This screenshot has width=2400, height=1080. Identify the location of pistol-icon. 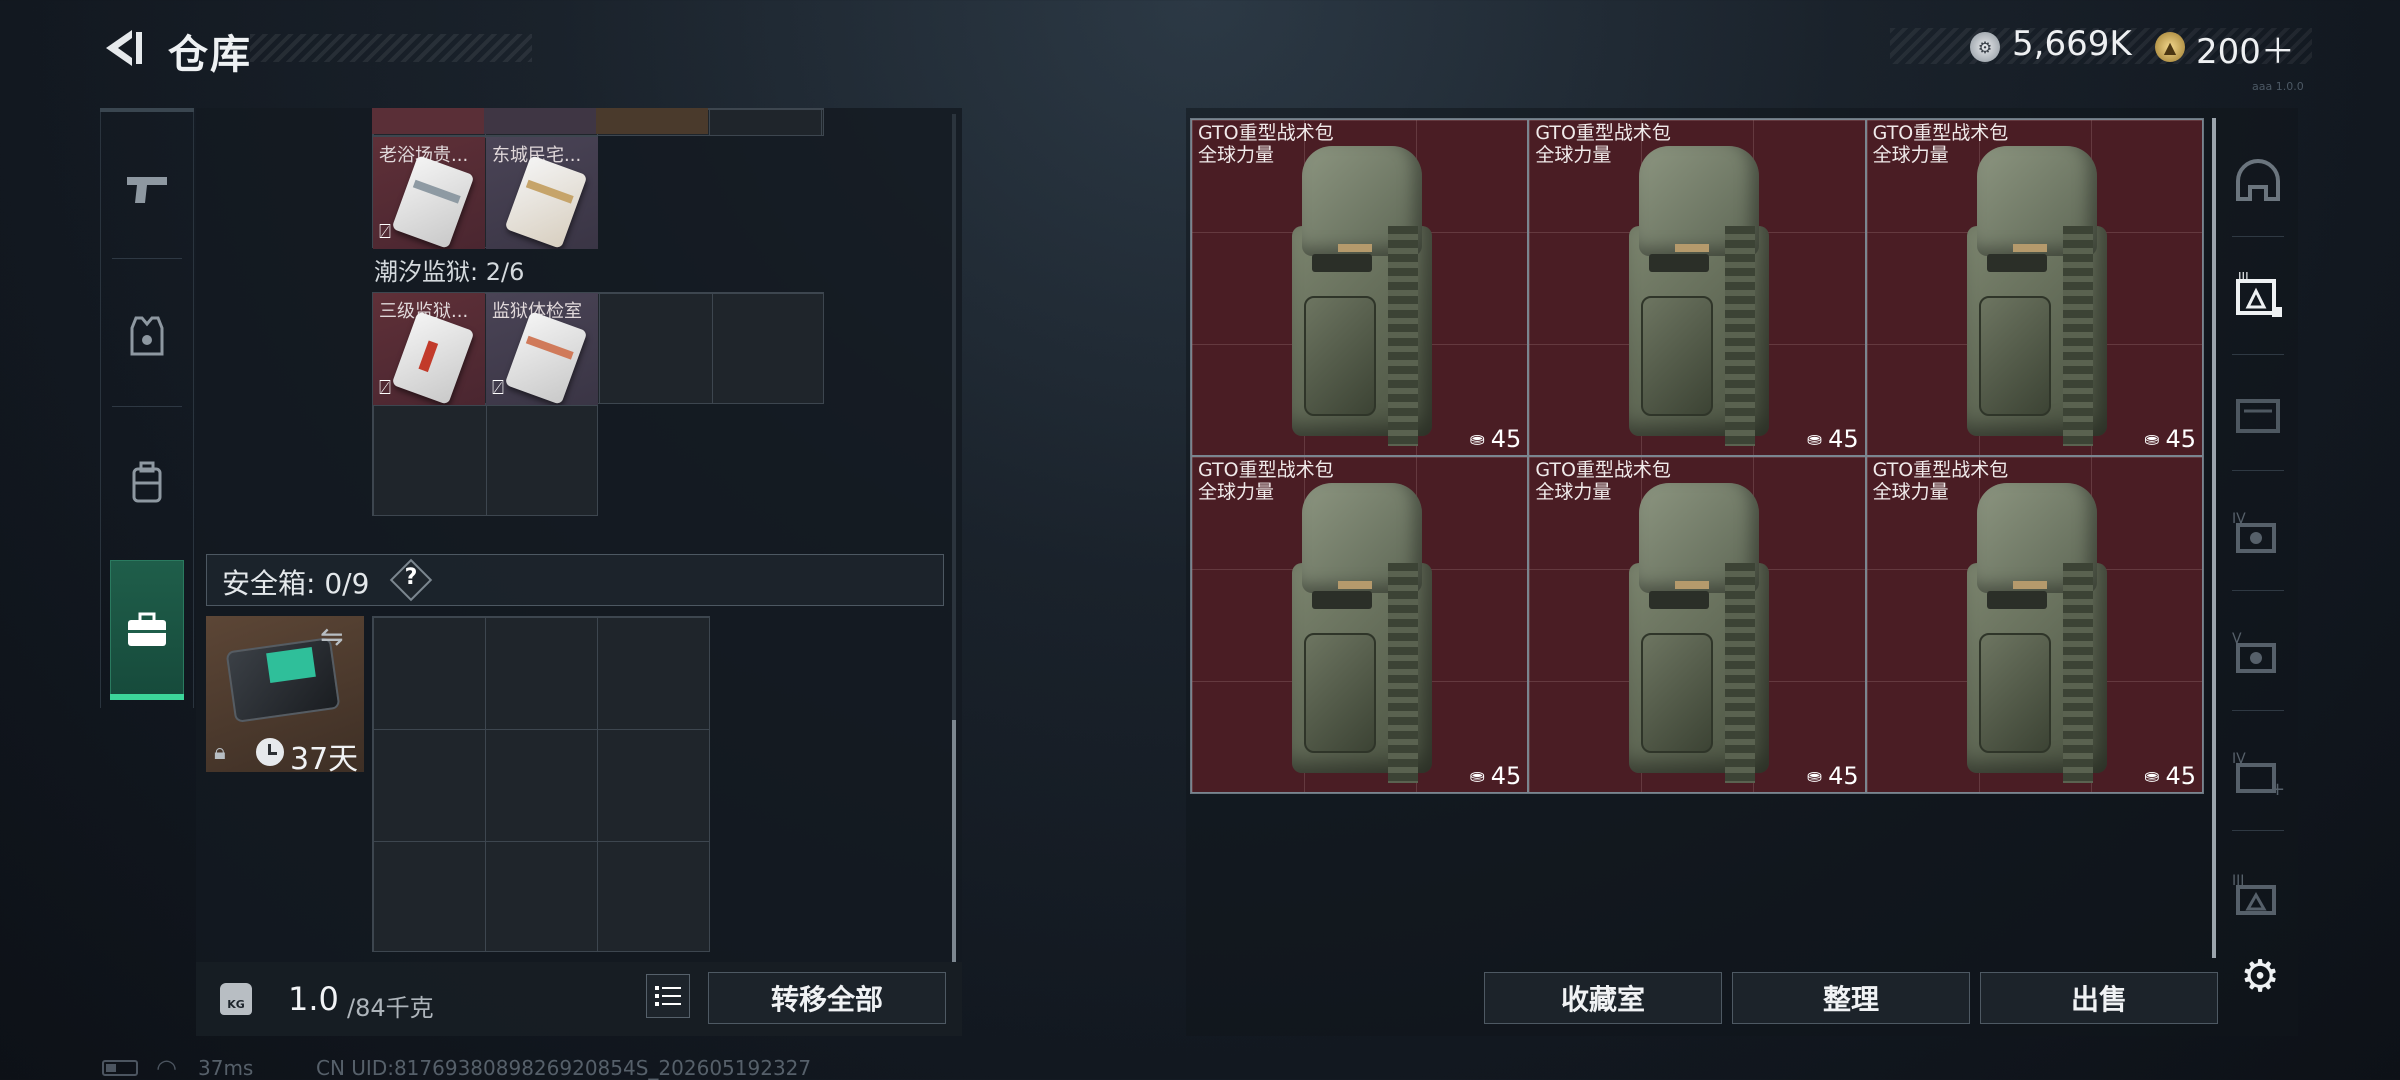
(147, 190).